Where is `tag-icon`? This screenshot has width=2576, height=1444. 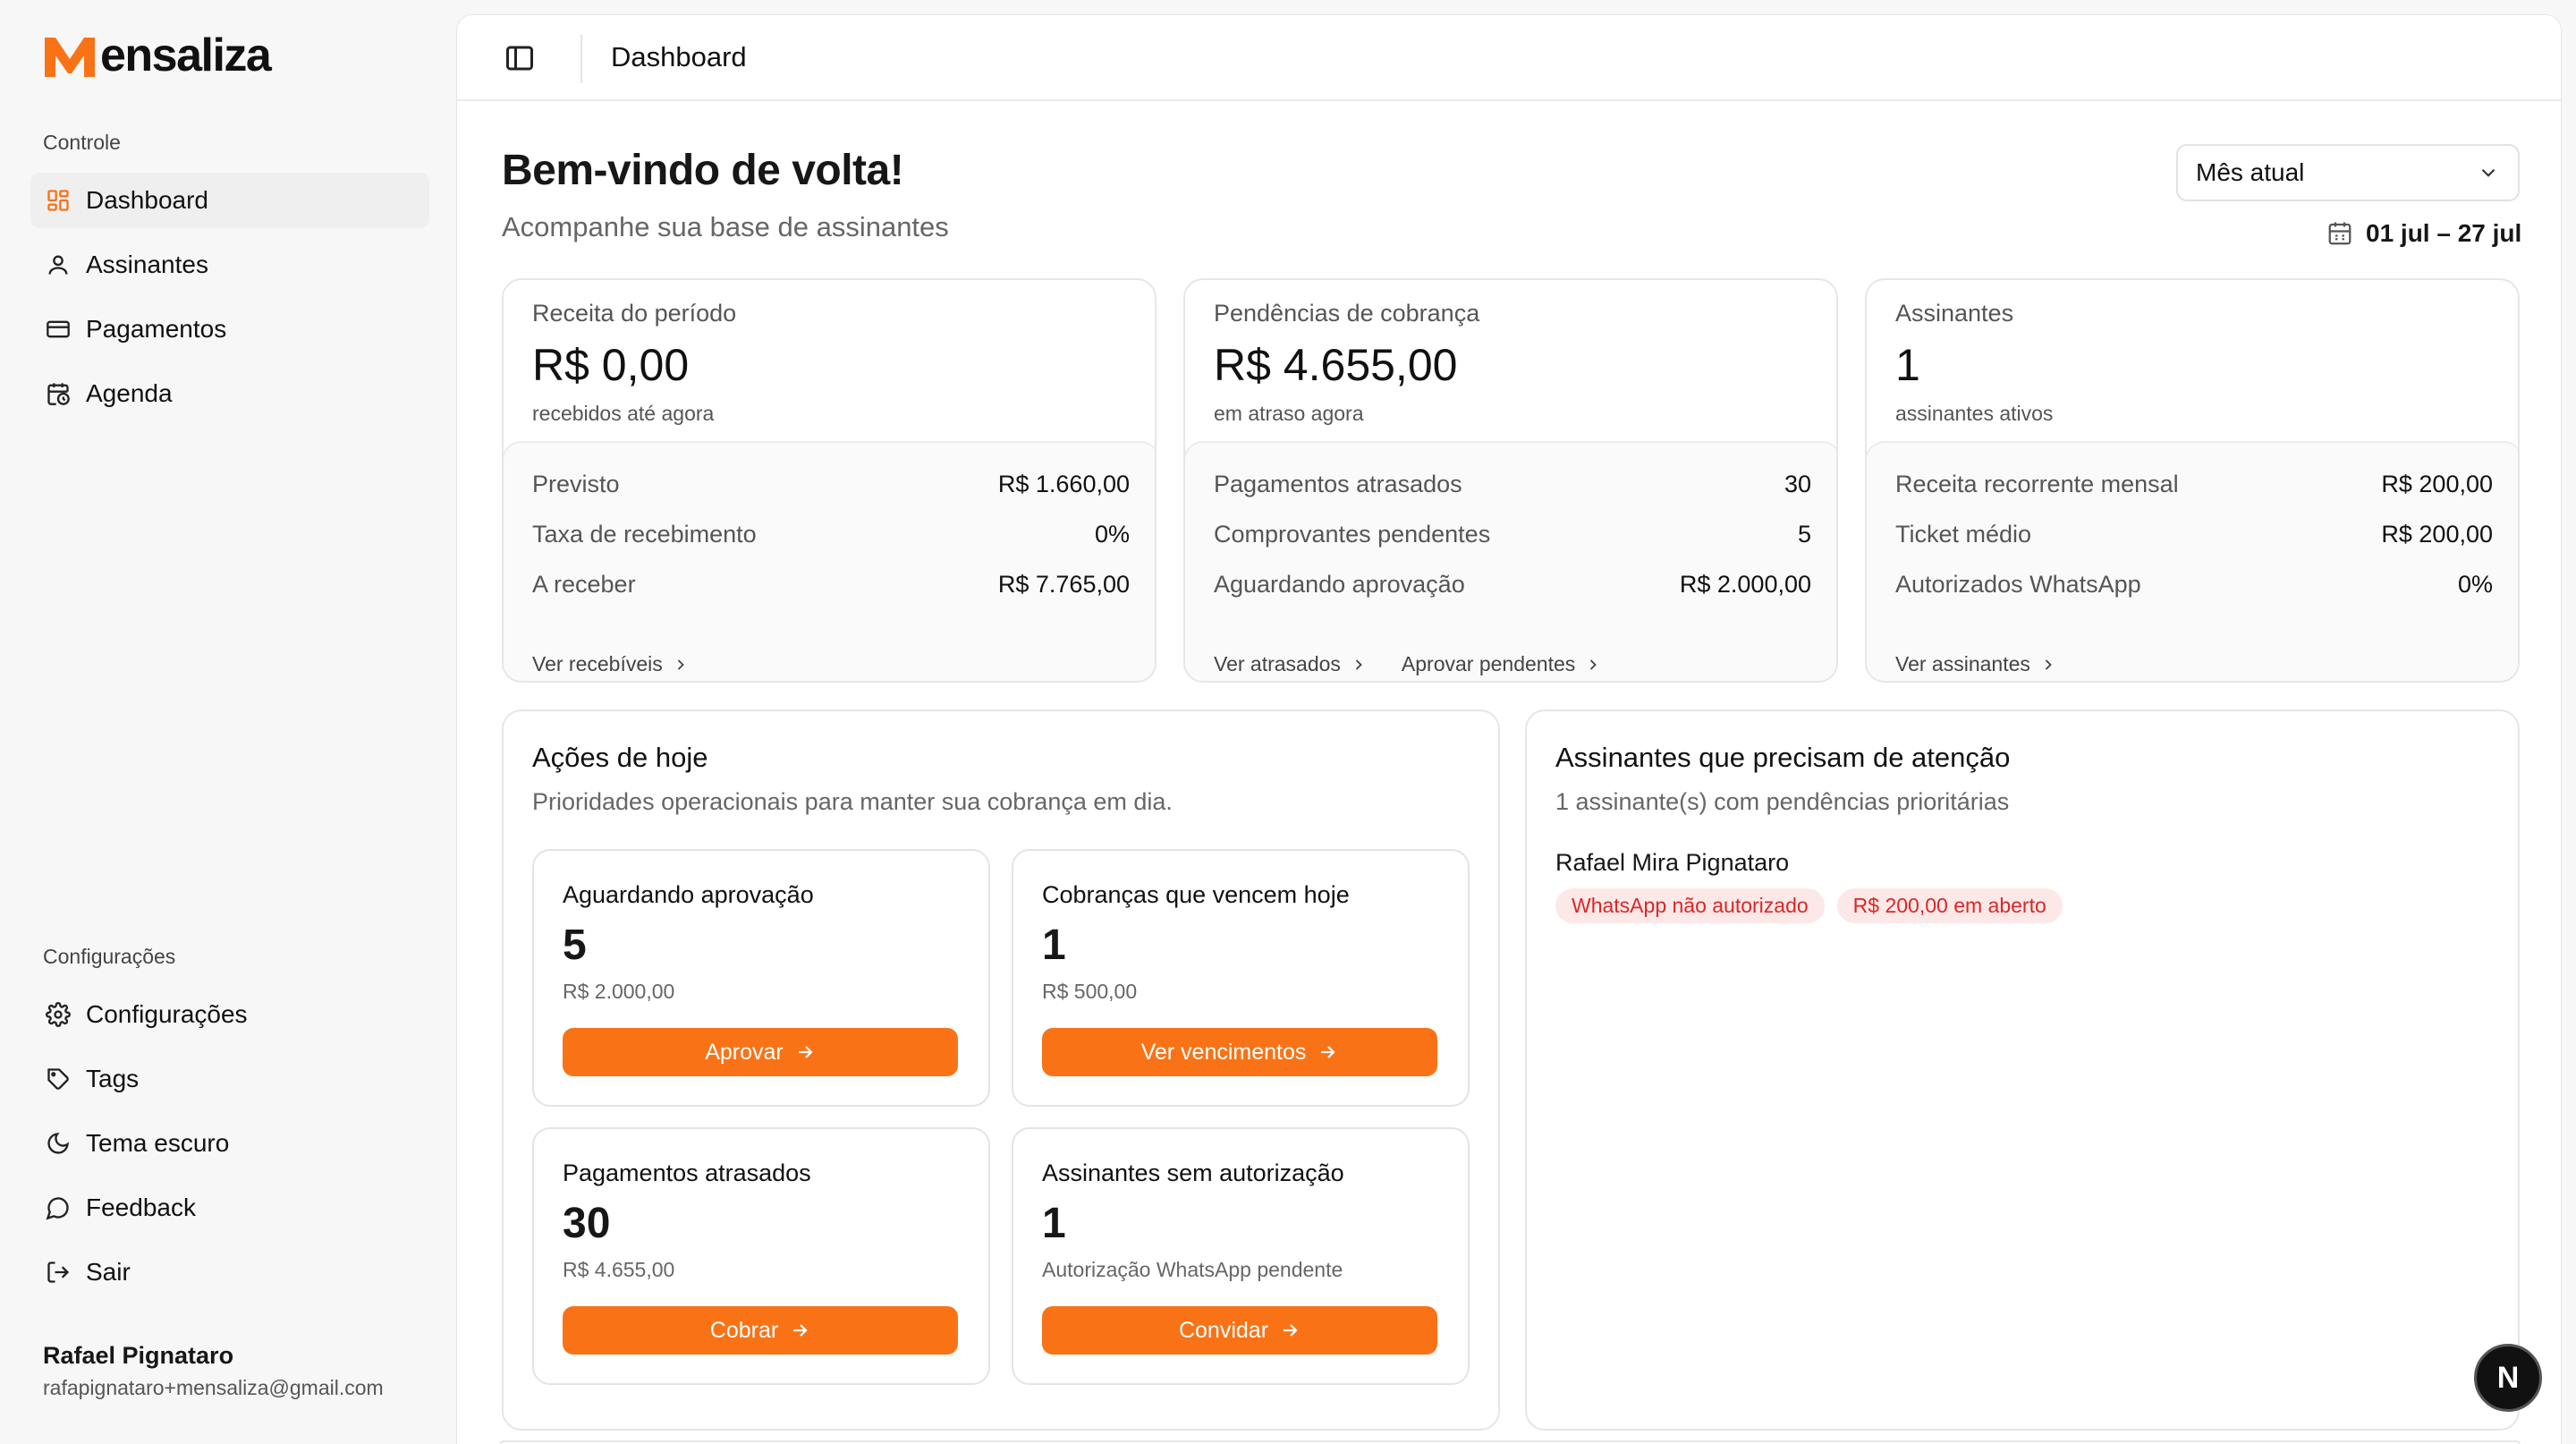 tag-icon is located at coordinates (58, 1079).